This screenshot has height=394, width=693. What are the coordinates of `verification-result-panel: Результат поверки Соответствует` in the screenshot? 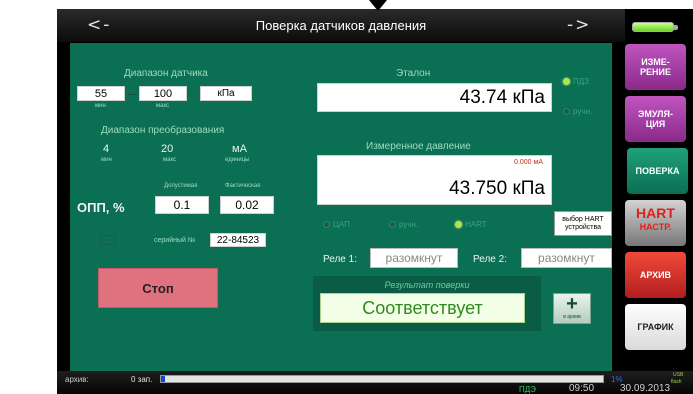 It's located at (427, 303).